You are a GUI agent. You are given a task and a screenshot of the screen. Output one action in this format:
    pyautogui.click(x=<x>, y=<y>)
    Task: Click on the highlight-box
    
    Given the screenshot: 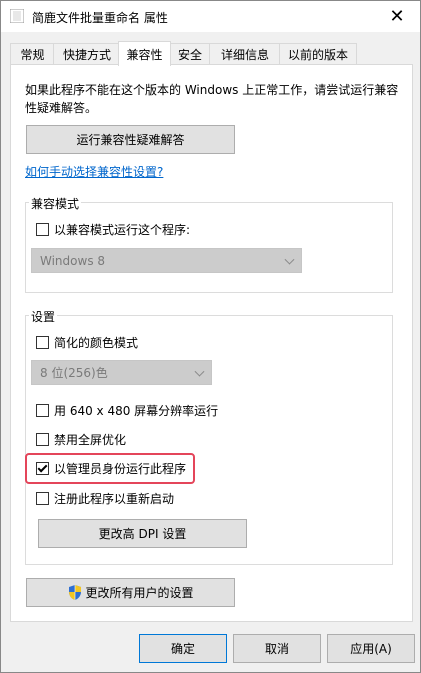 What is the action you would take?
    pyautogui.click(x=110, y=468)
    